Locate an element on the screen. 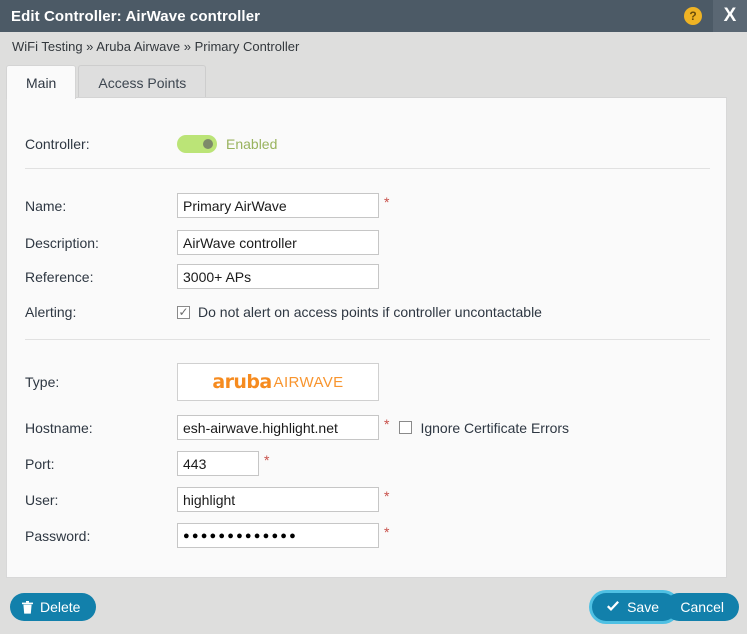 The height and width of the screenshot is (634, 747). tab-access-points: Access Points is located at coordinates (142, 82).